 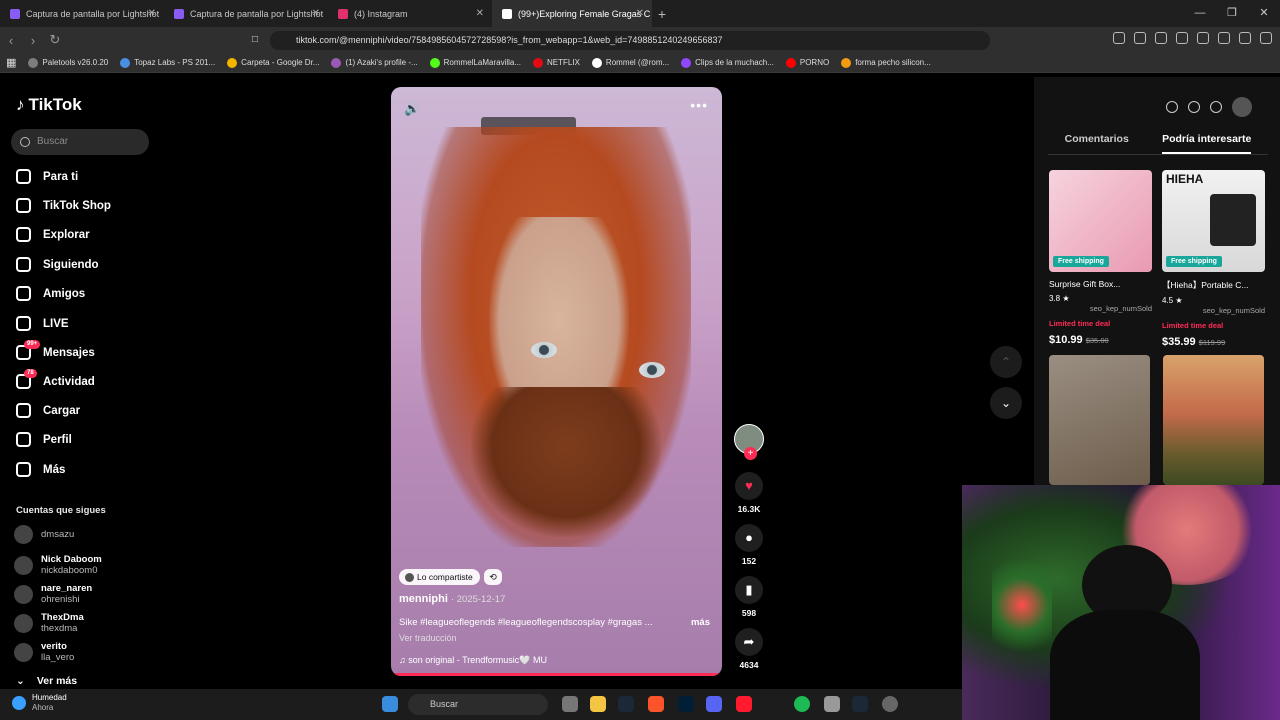 What do you see at coordinates (50, 293) in the screenshot?
I see `sidebar-item: Amigos` at bounding box center [50, 293].